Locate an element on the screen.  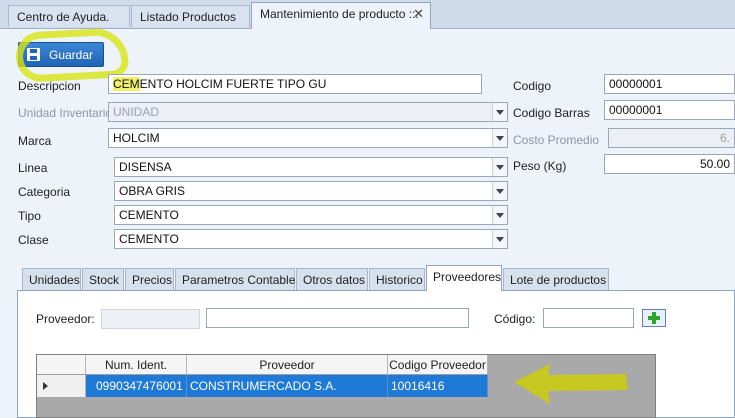
tab-historico: Historico is located at coordinates (397, 279).